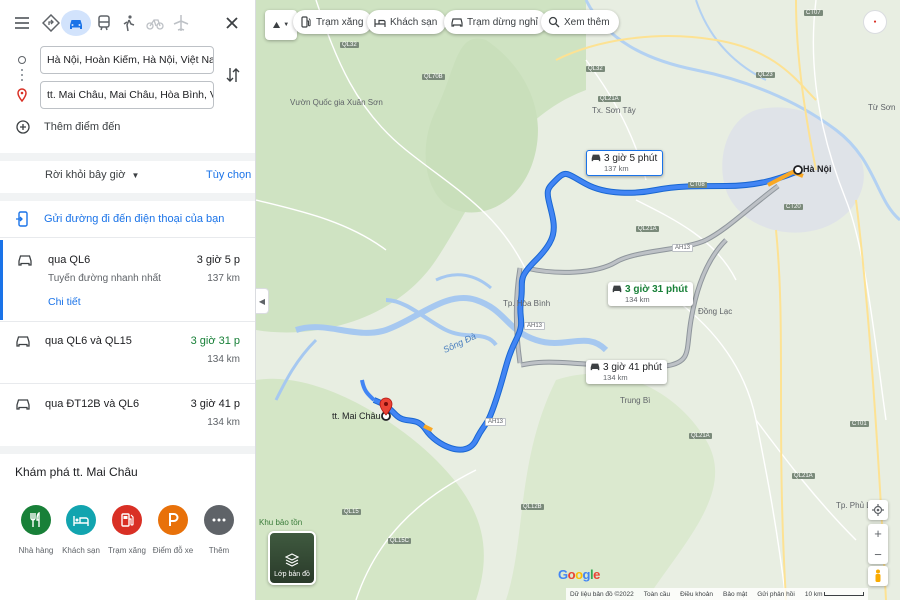 The width and height of the screenshot is (900, 600). I want to click on road-shield: QL15C, so click(400, 541).